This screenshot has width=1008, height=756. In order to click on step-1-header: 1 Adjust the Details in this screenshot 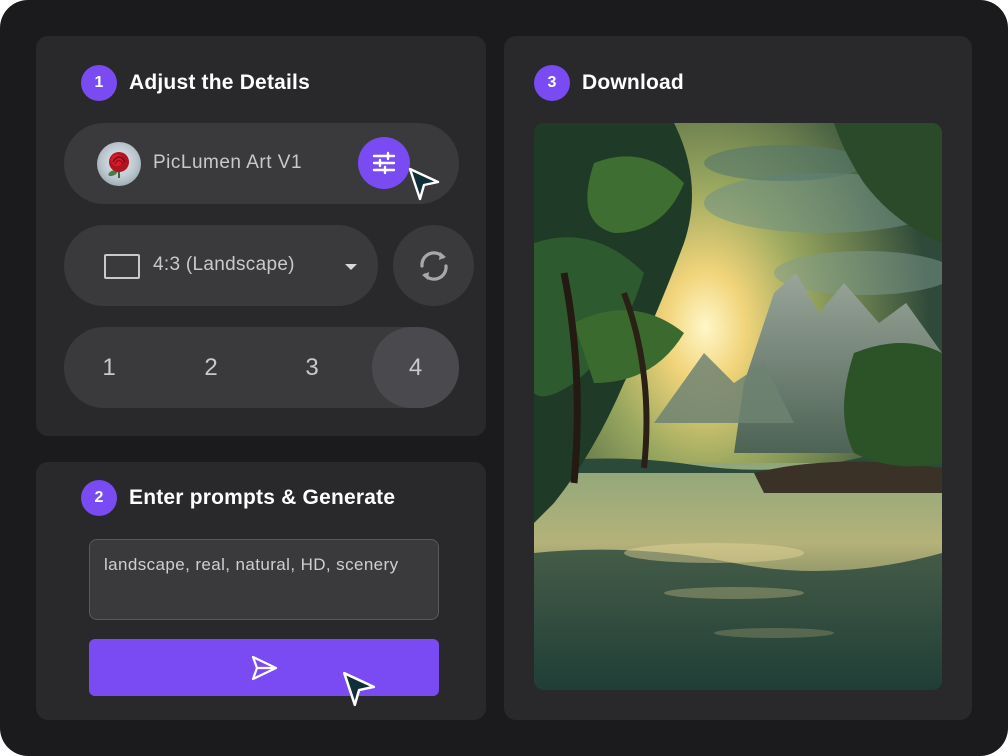, I will do `click(195, 83)`.